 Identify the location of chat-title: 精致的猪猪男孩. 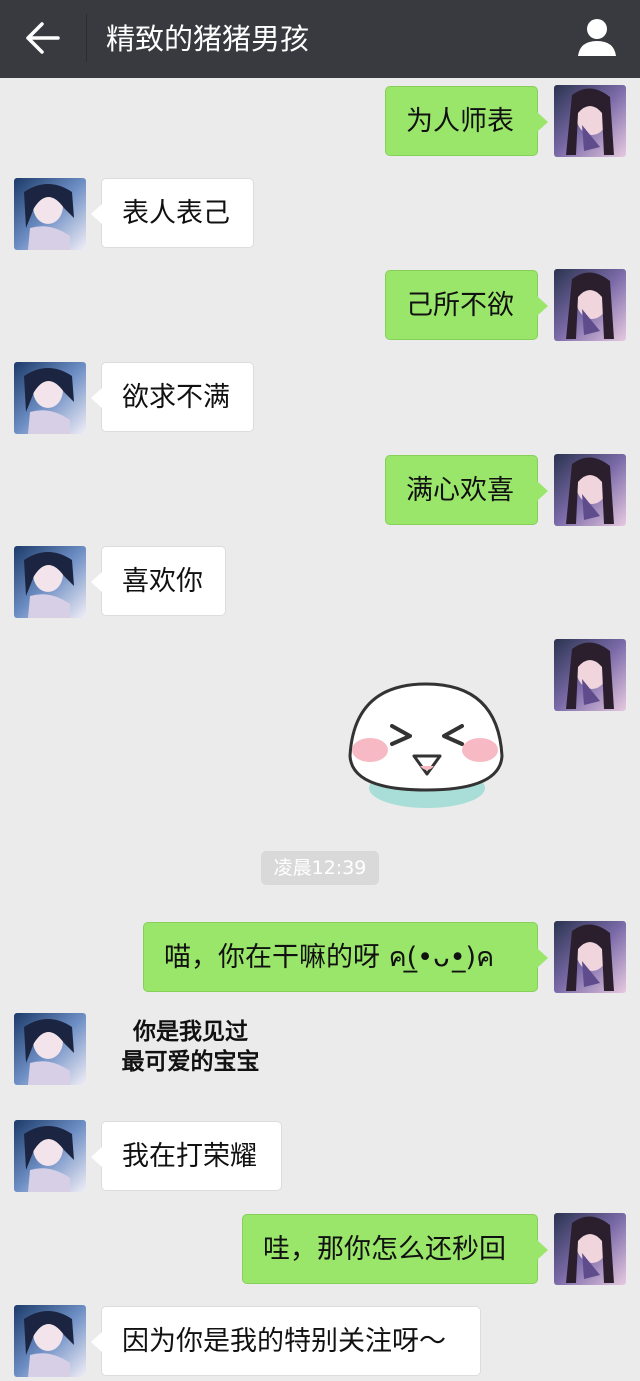
(208, 39).